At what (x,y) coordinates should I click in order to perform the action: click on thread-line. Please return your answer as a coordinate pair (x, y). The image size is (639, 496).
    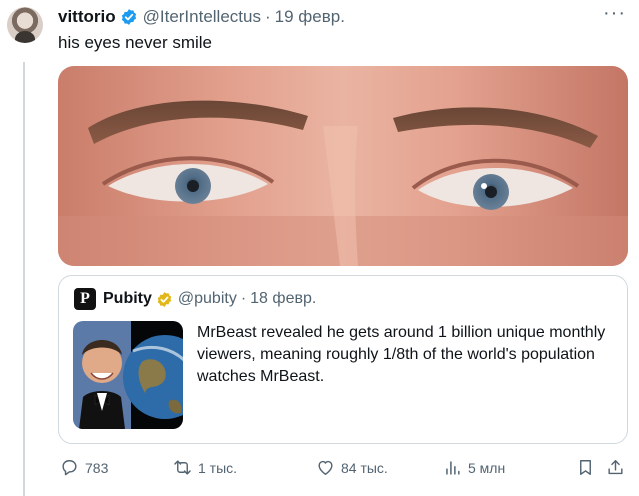
    Looking at the image, I should click on (24, 279).